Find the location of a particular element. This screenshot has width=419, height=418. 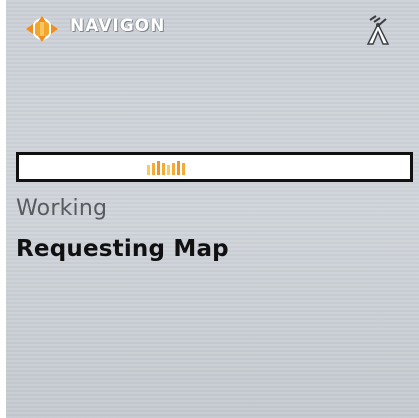

gps-satellite-icon is located at coordinates (378, 30).